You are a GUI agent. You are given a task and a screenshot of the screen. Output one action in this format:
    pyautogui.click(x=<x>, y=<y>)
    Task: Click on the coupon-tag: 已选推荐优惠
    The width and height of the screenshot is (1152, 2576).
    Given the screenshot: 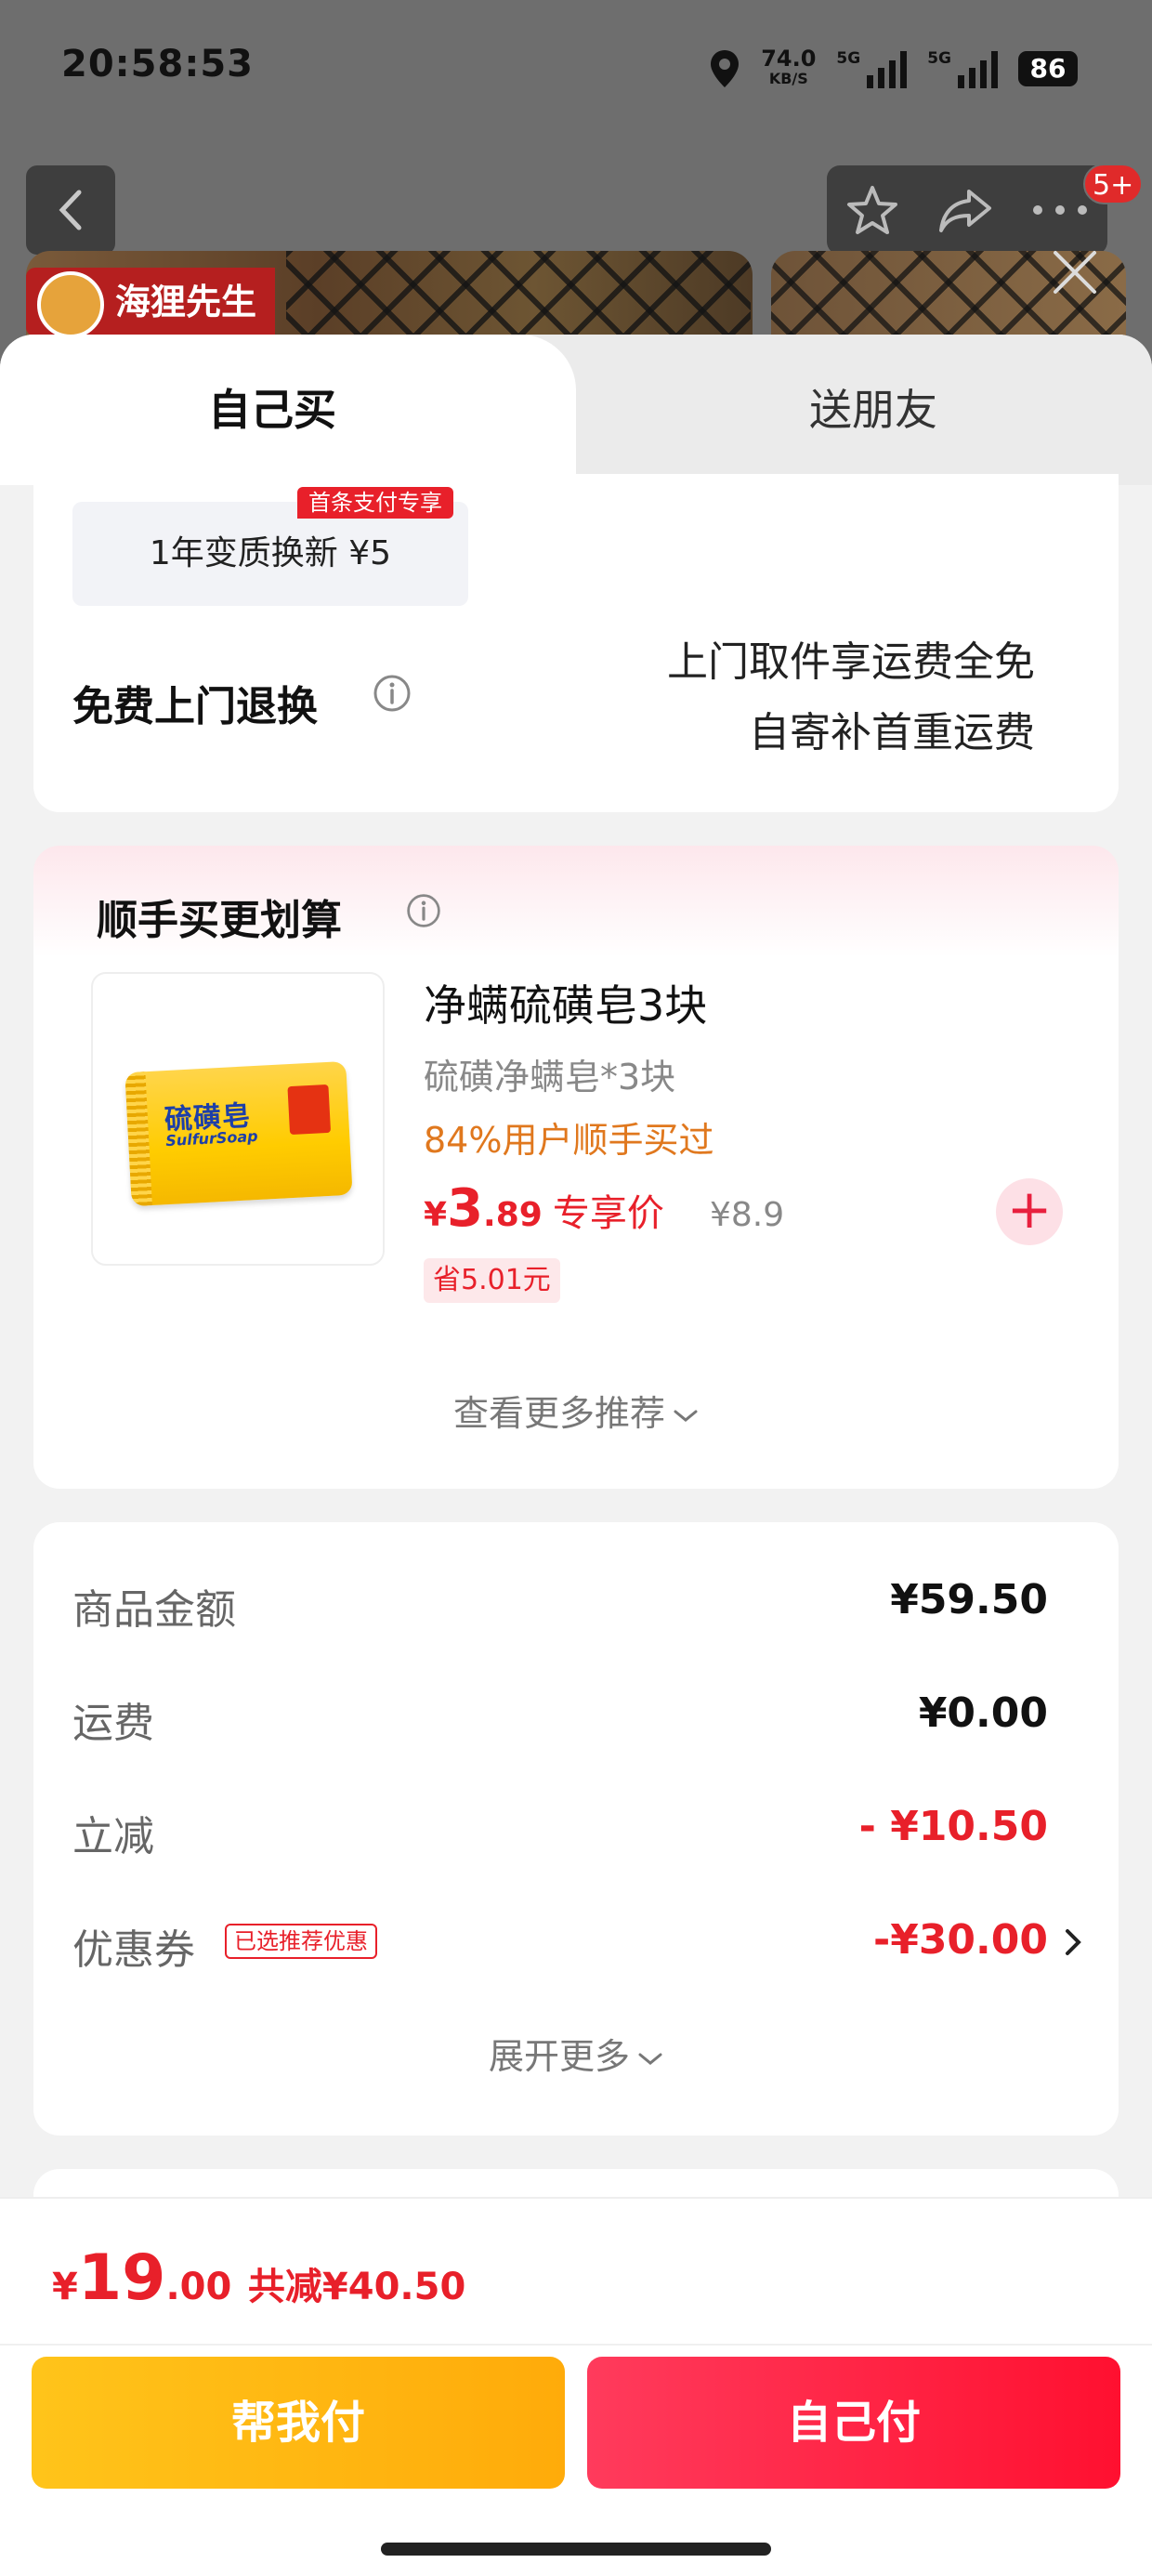 What is the action you would take?
    pyautogui.click(x=301, y=1941)
    